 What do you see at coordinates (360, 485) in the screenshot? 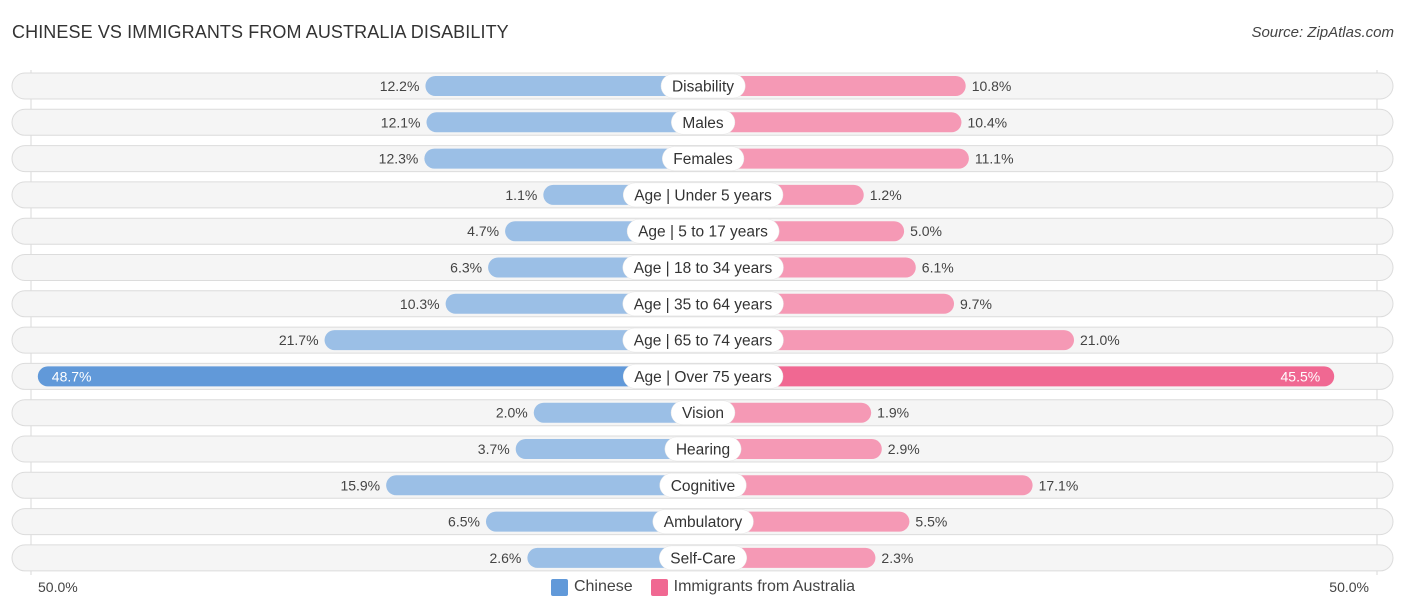
I see `value-label-chinese: 15.9%` at bounding box center [360, 485].